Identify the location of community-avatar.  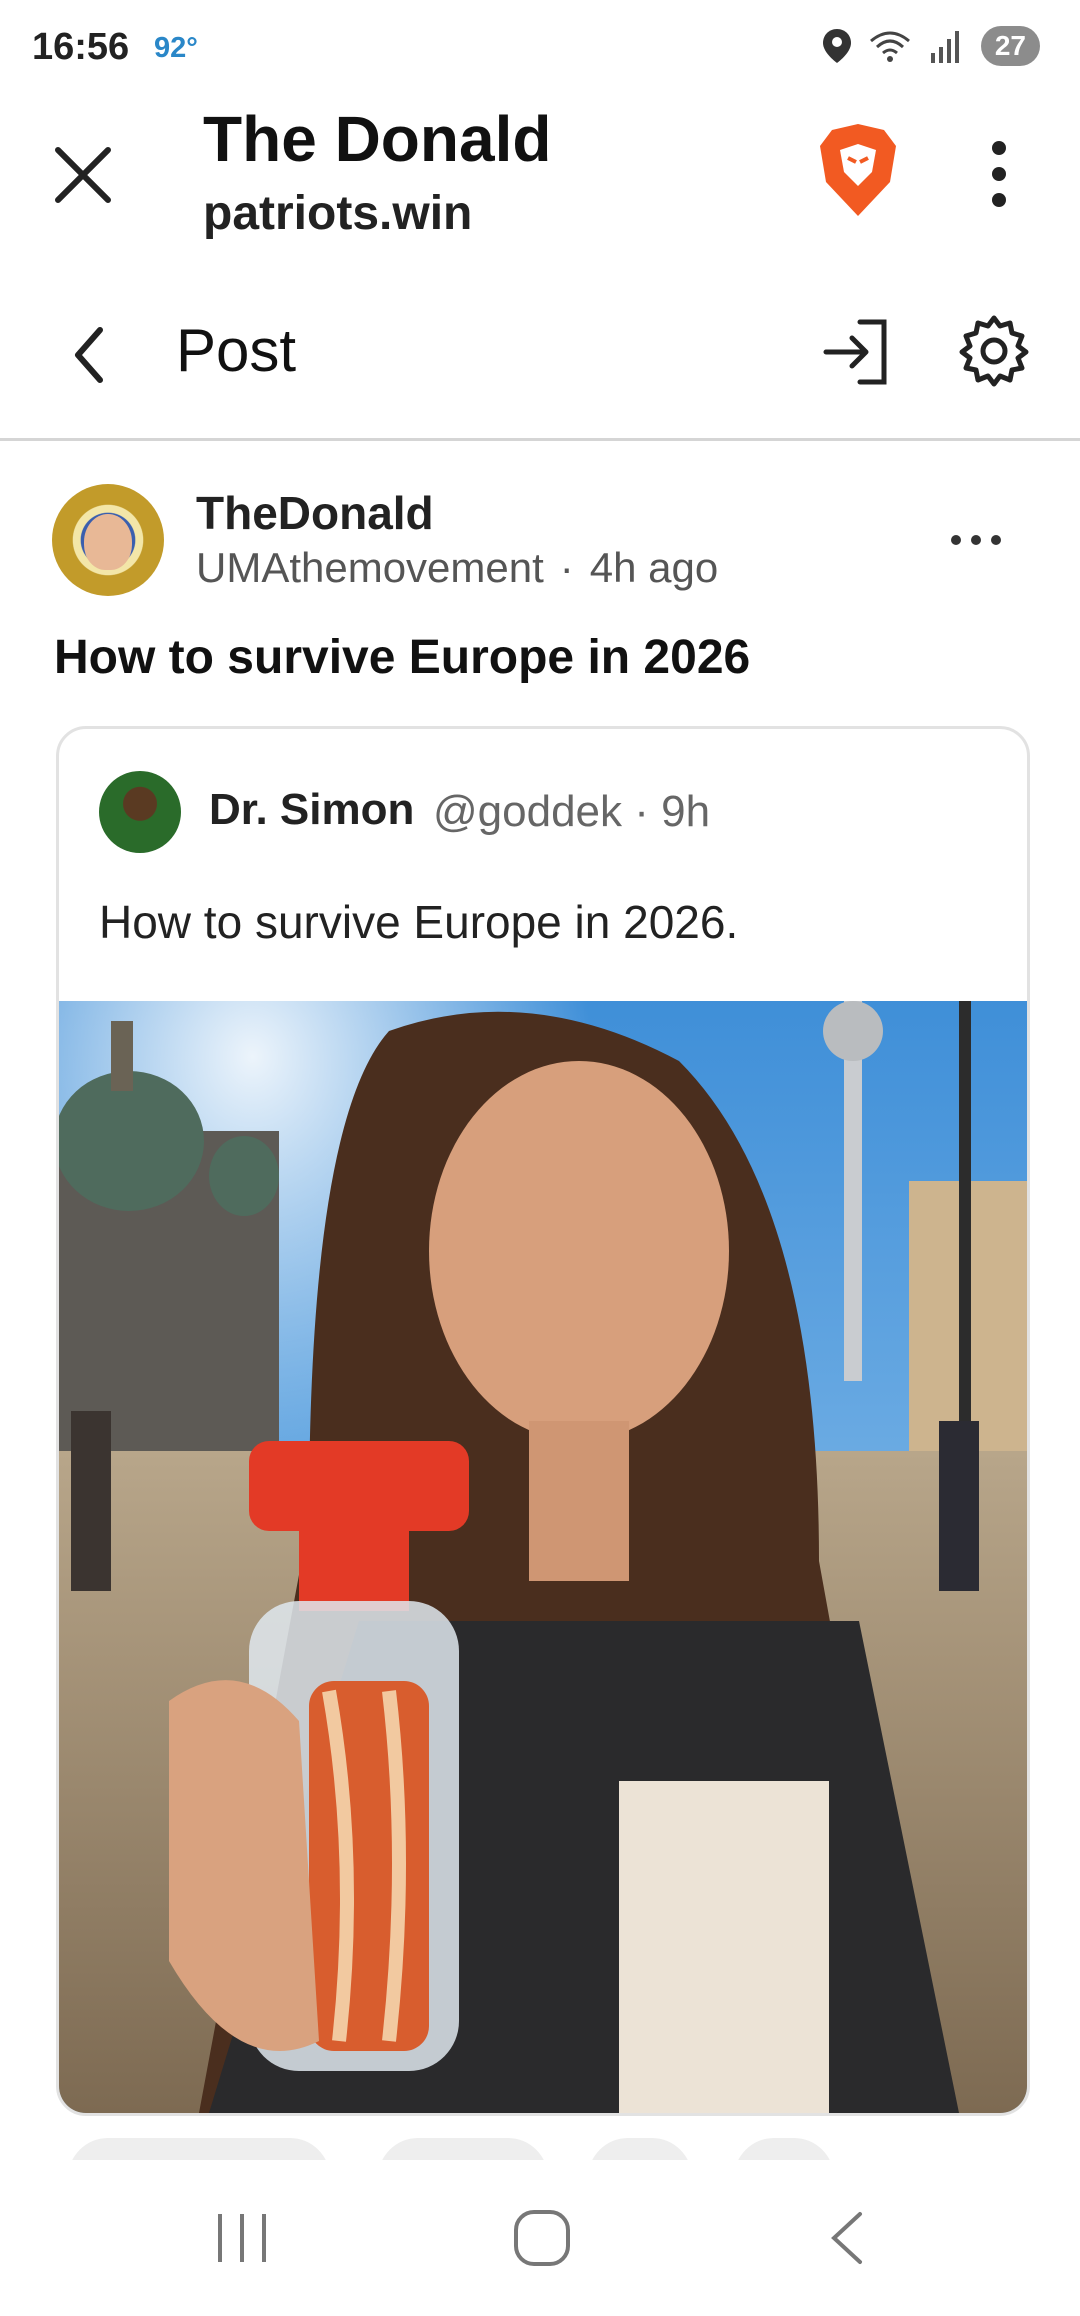
(108, 540).